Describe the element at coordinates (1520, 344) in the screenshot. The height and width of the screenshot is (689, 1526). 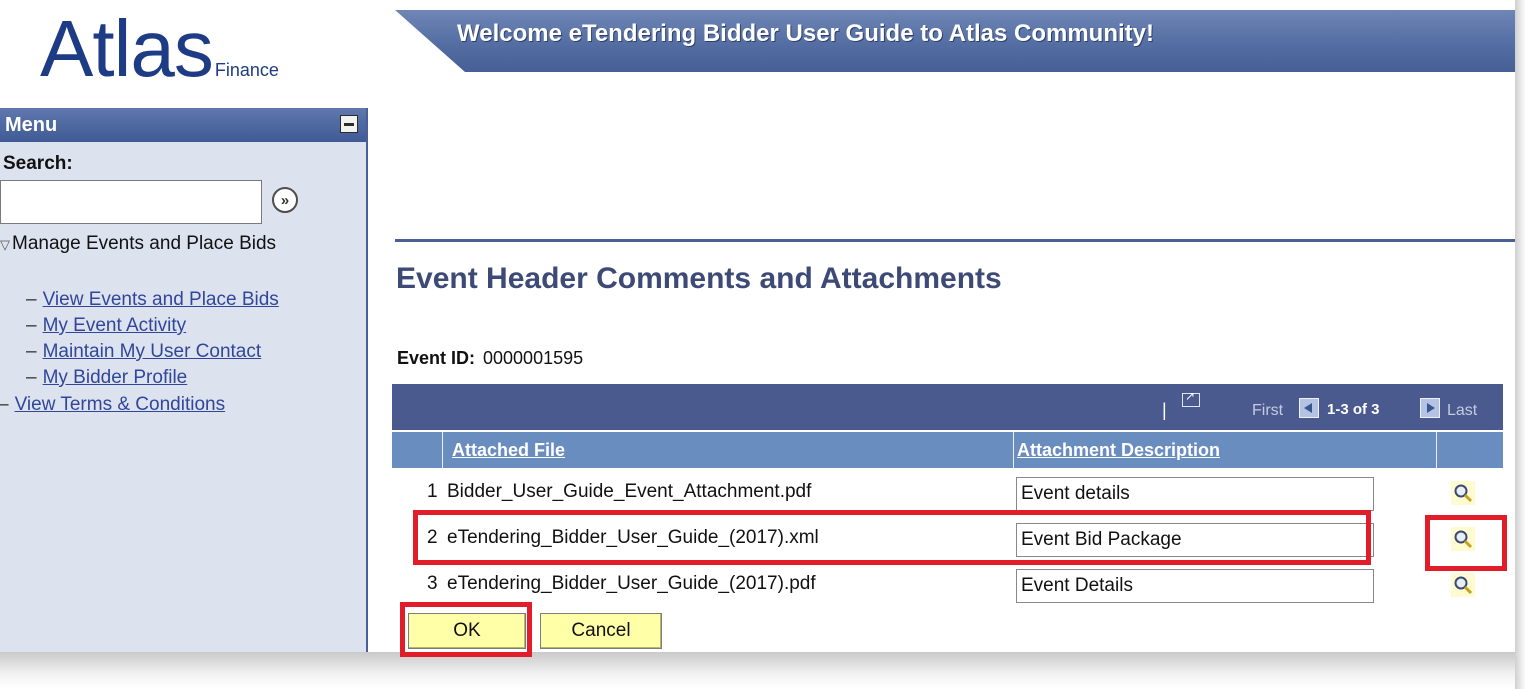
I see `frame-shadow-right` at that location.